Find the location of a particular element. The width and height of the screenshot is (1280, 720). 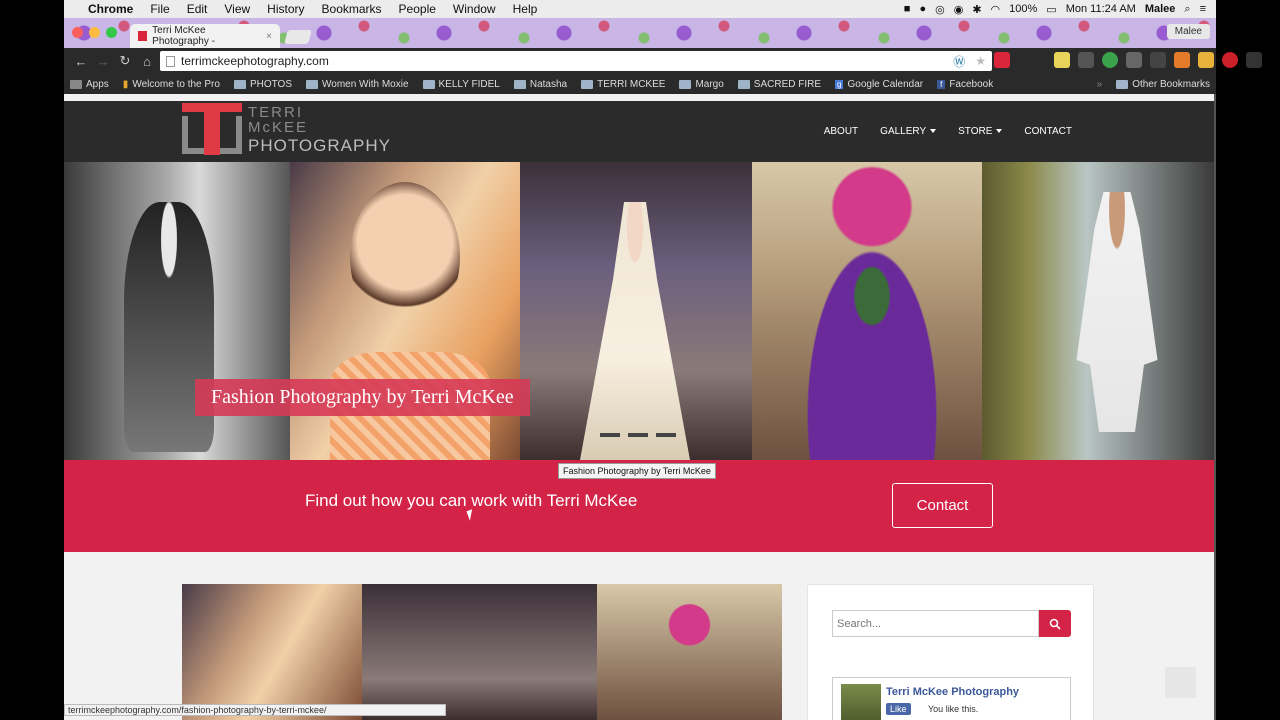

bookmark-google-calendar: g Google Calendar is located at coordinates (879, 84).